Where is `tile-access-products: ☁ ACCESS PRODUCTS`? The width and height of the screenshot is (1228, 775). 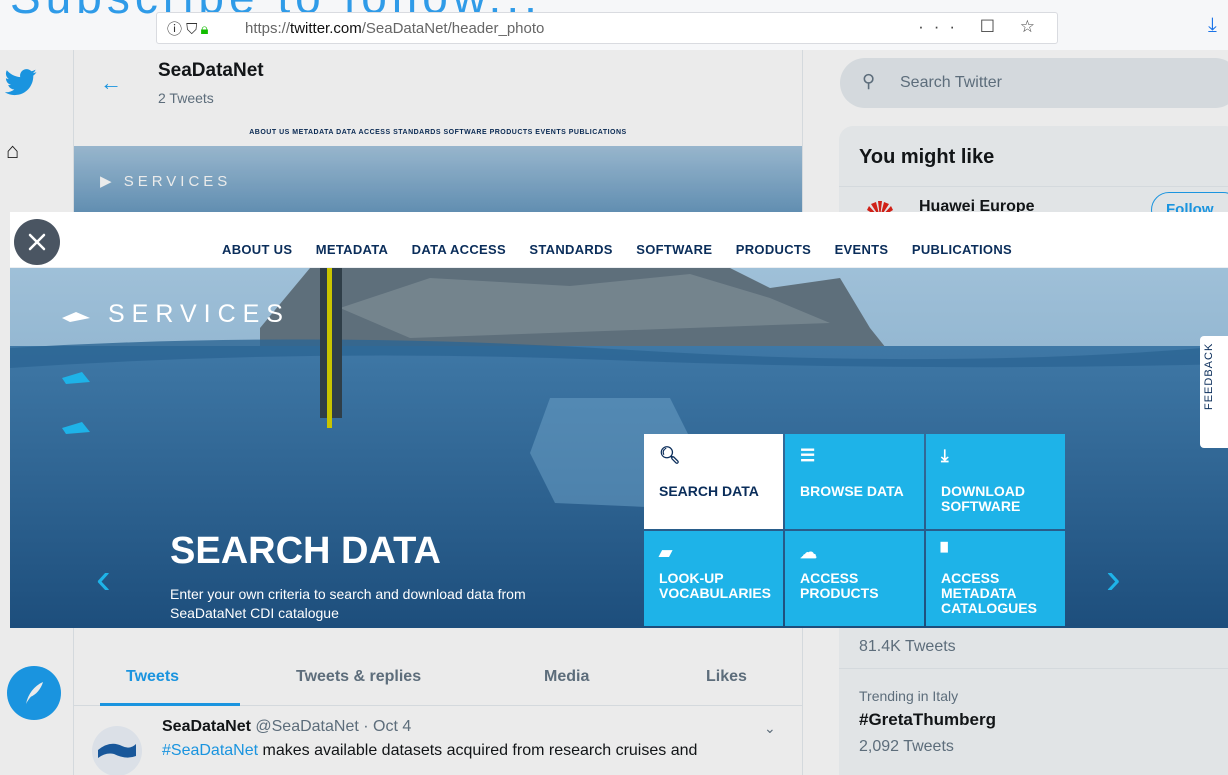 tile-access-products: ☁ ACCESS PRODUCTS is located at coordinates (854, 578).